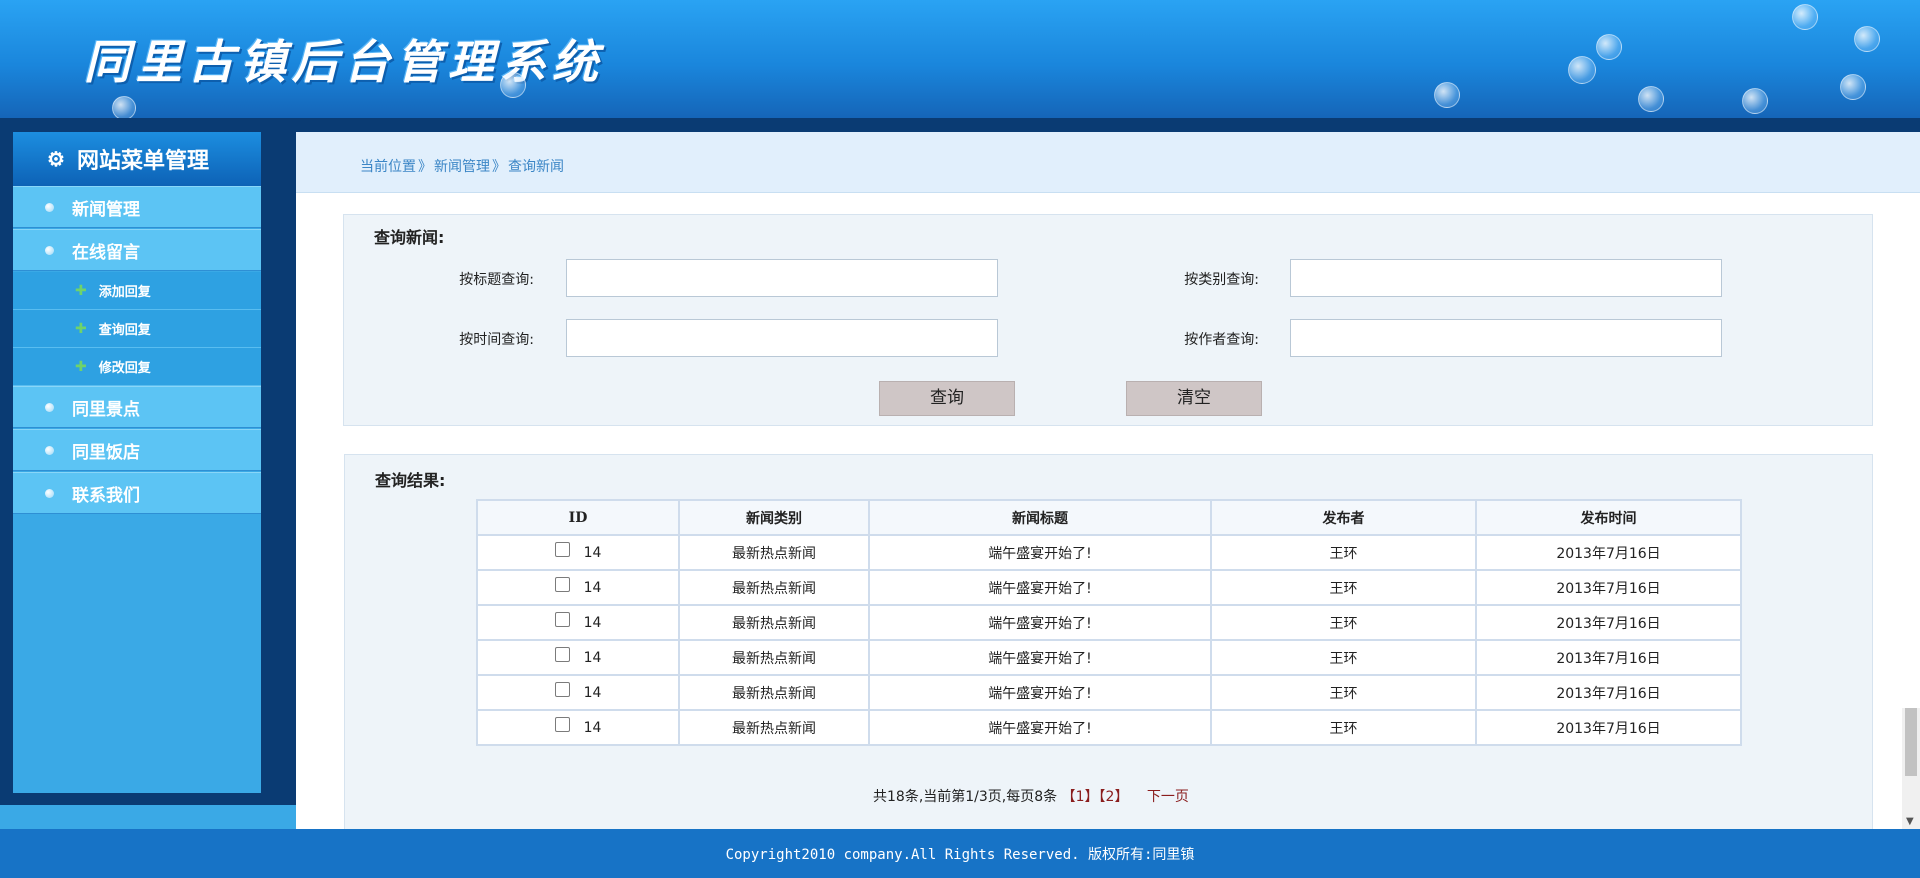 The image size is (1920, 878). Describe the element at coordinates (1221, 280) in the screenshot. I see `category-query-label: 按类别查询:` at that location.